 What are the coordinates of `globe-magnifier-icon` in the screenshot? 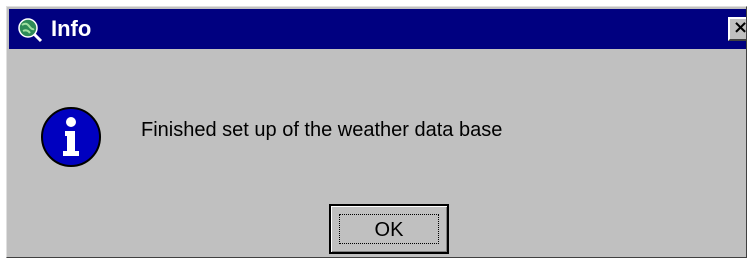 It's located at (30, 30).